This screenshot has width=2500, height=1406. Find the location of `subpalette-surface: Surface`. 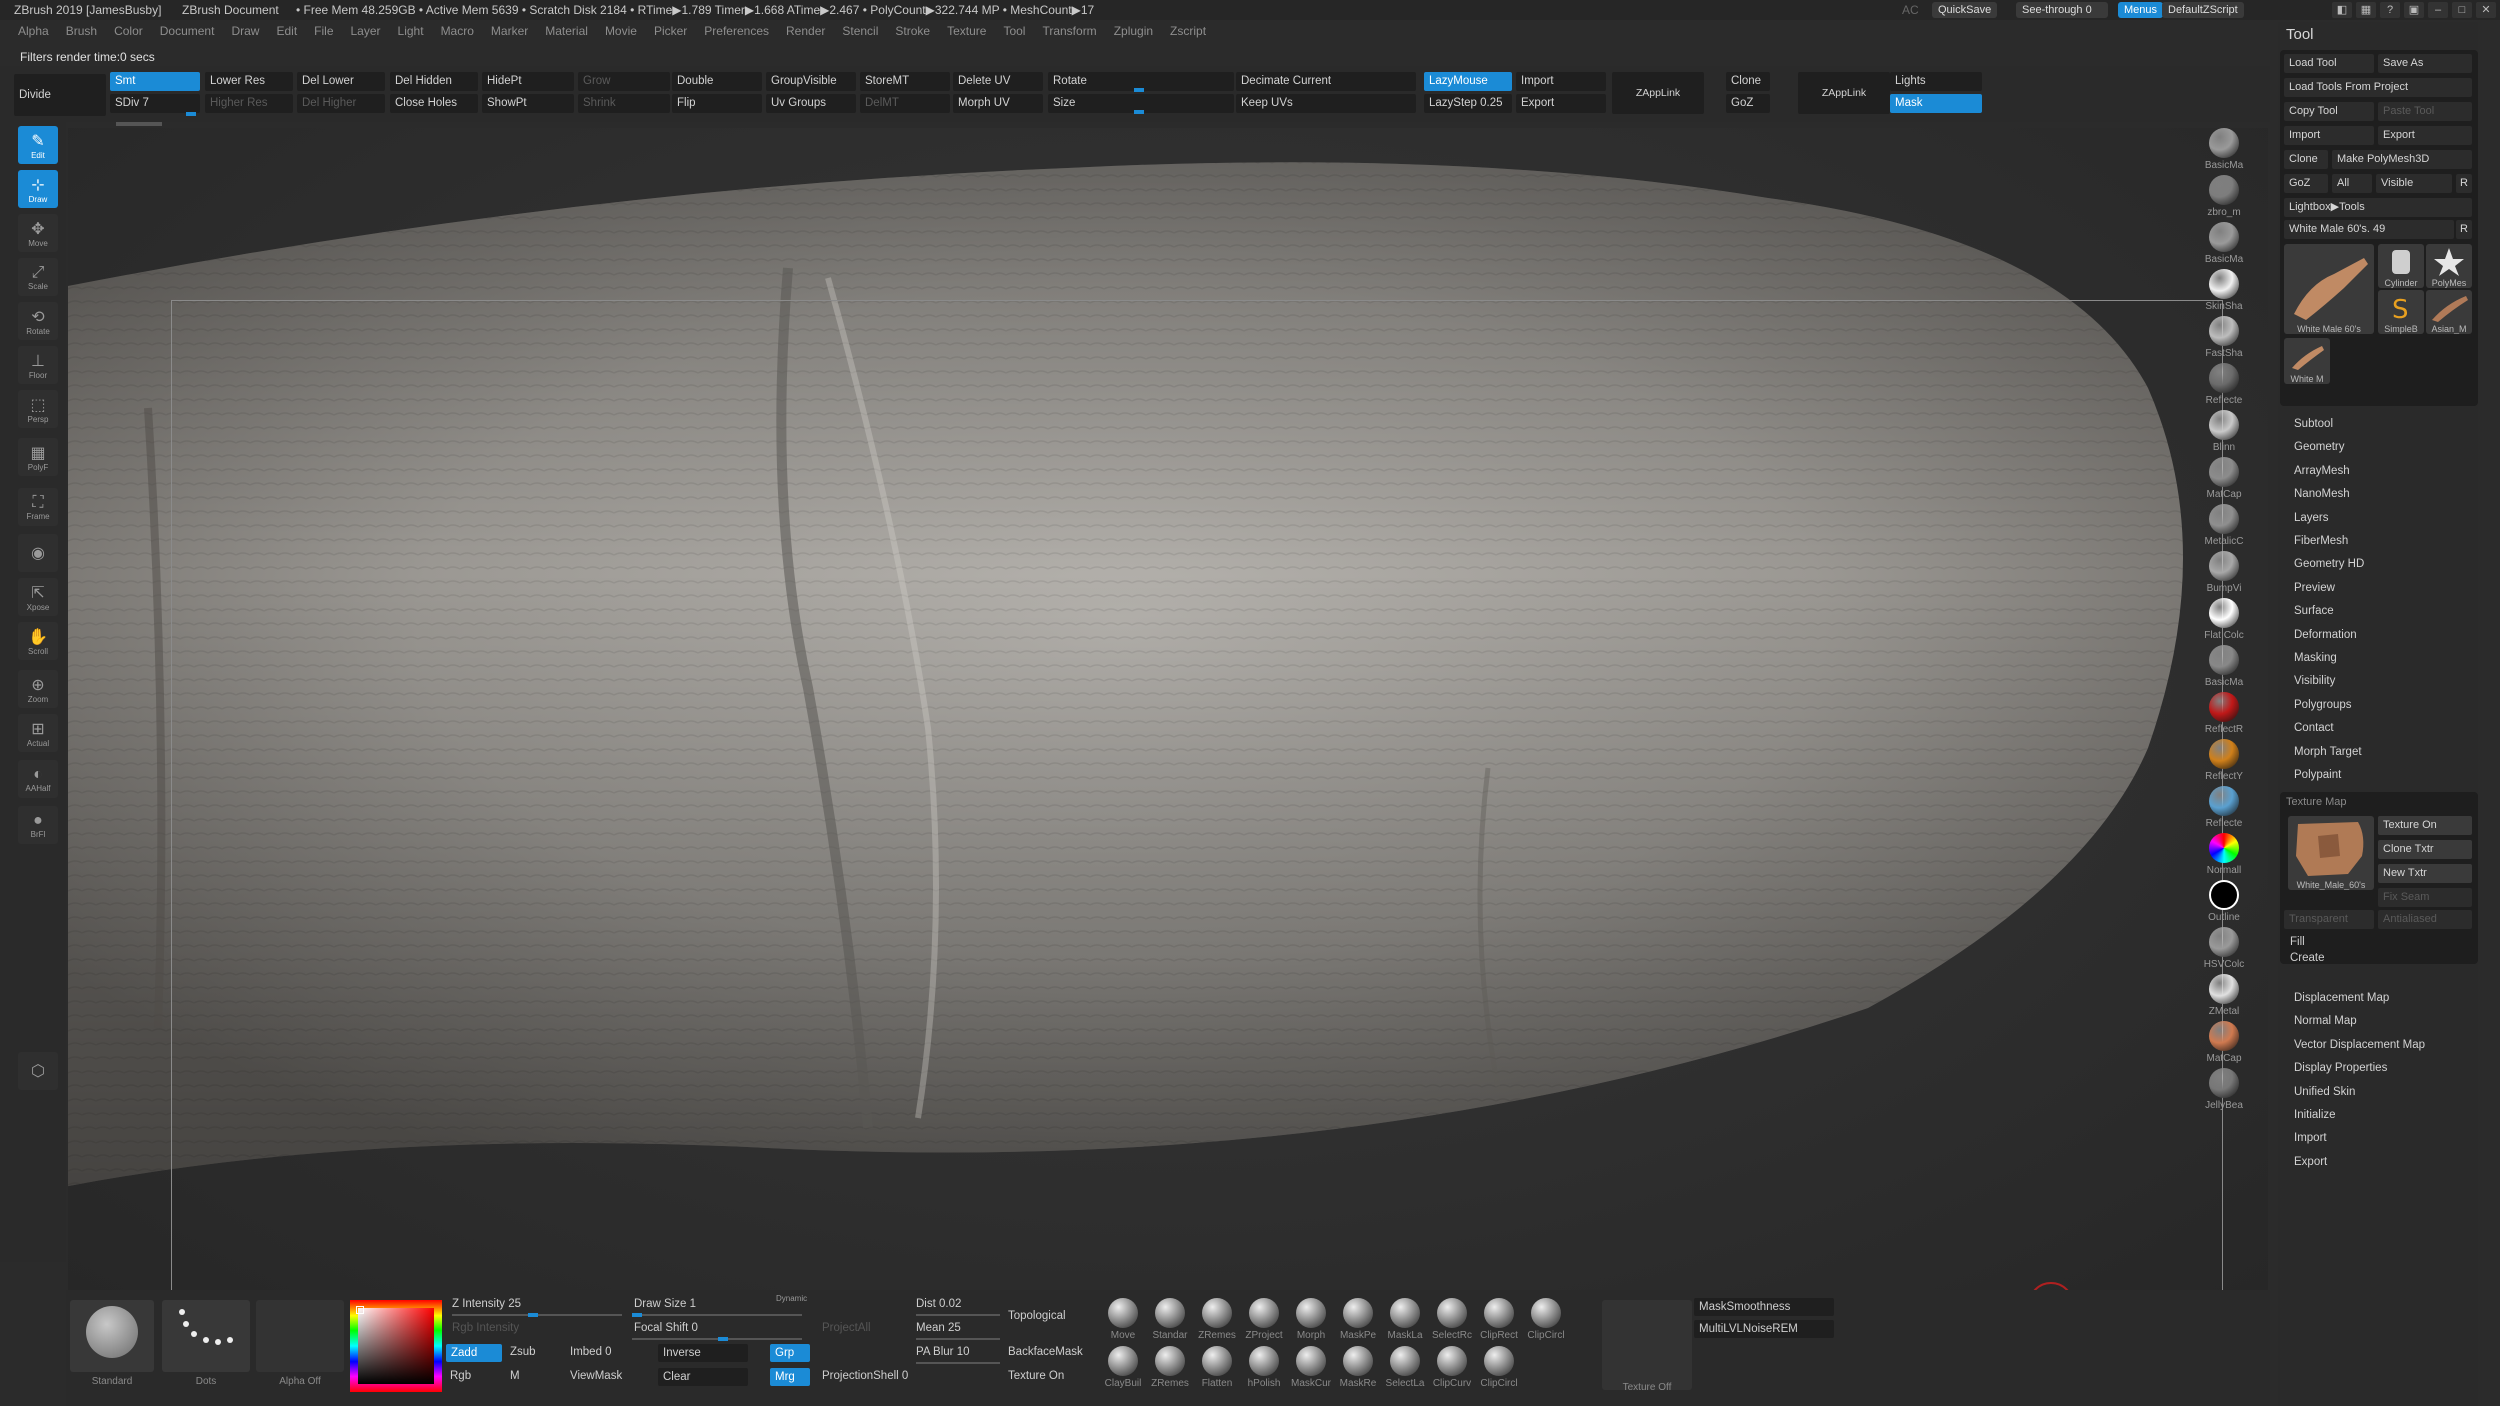

subpalette-surface: Surface is located at coordinates (2314, 611).